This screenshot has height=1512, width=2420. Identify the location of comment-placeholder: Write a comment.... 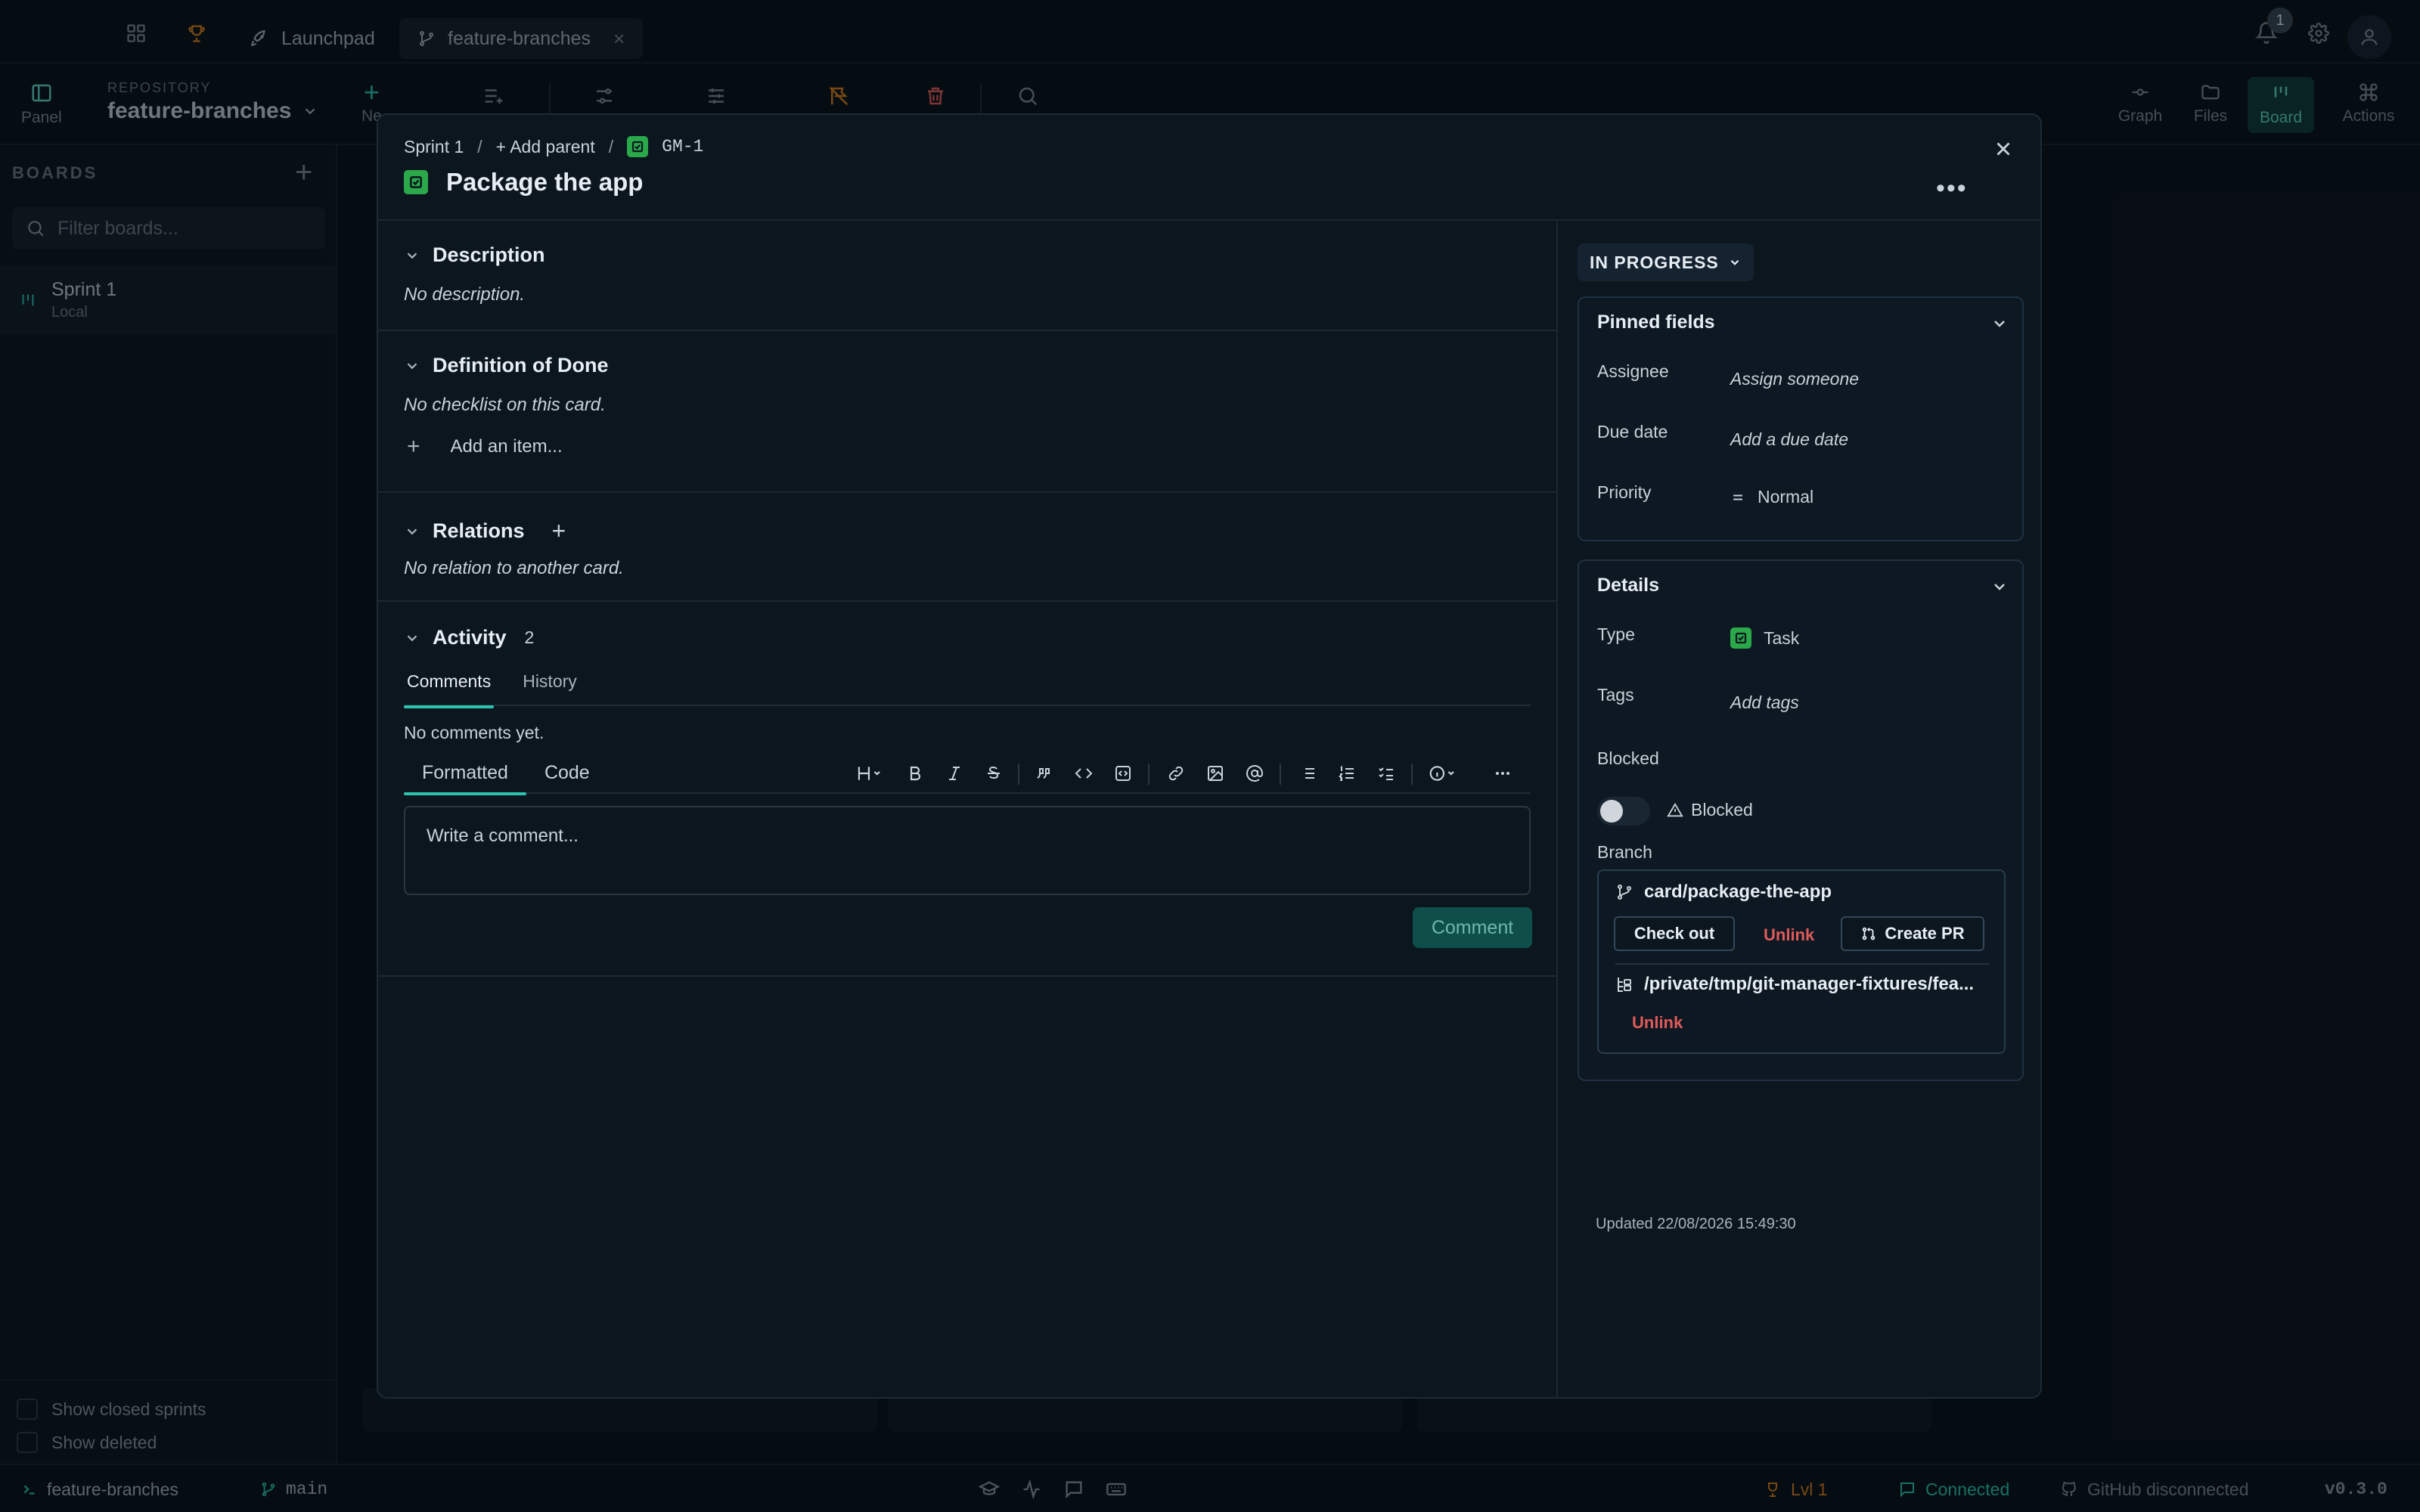
(503, 836).